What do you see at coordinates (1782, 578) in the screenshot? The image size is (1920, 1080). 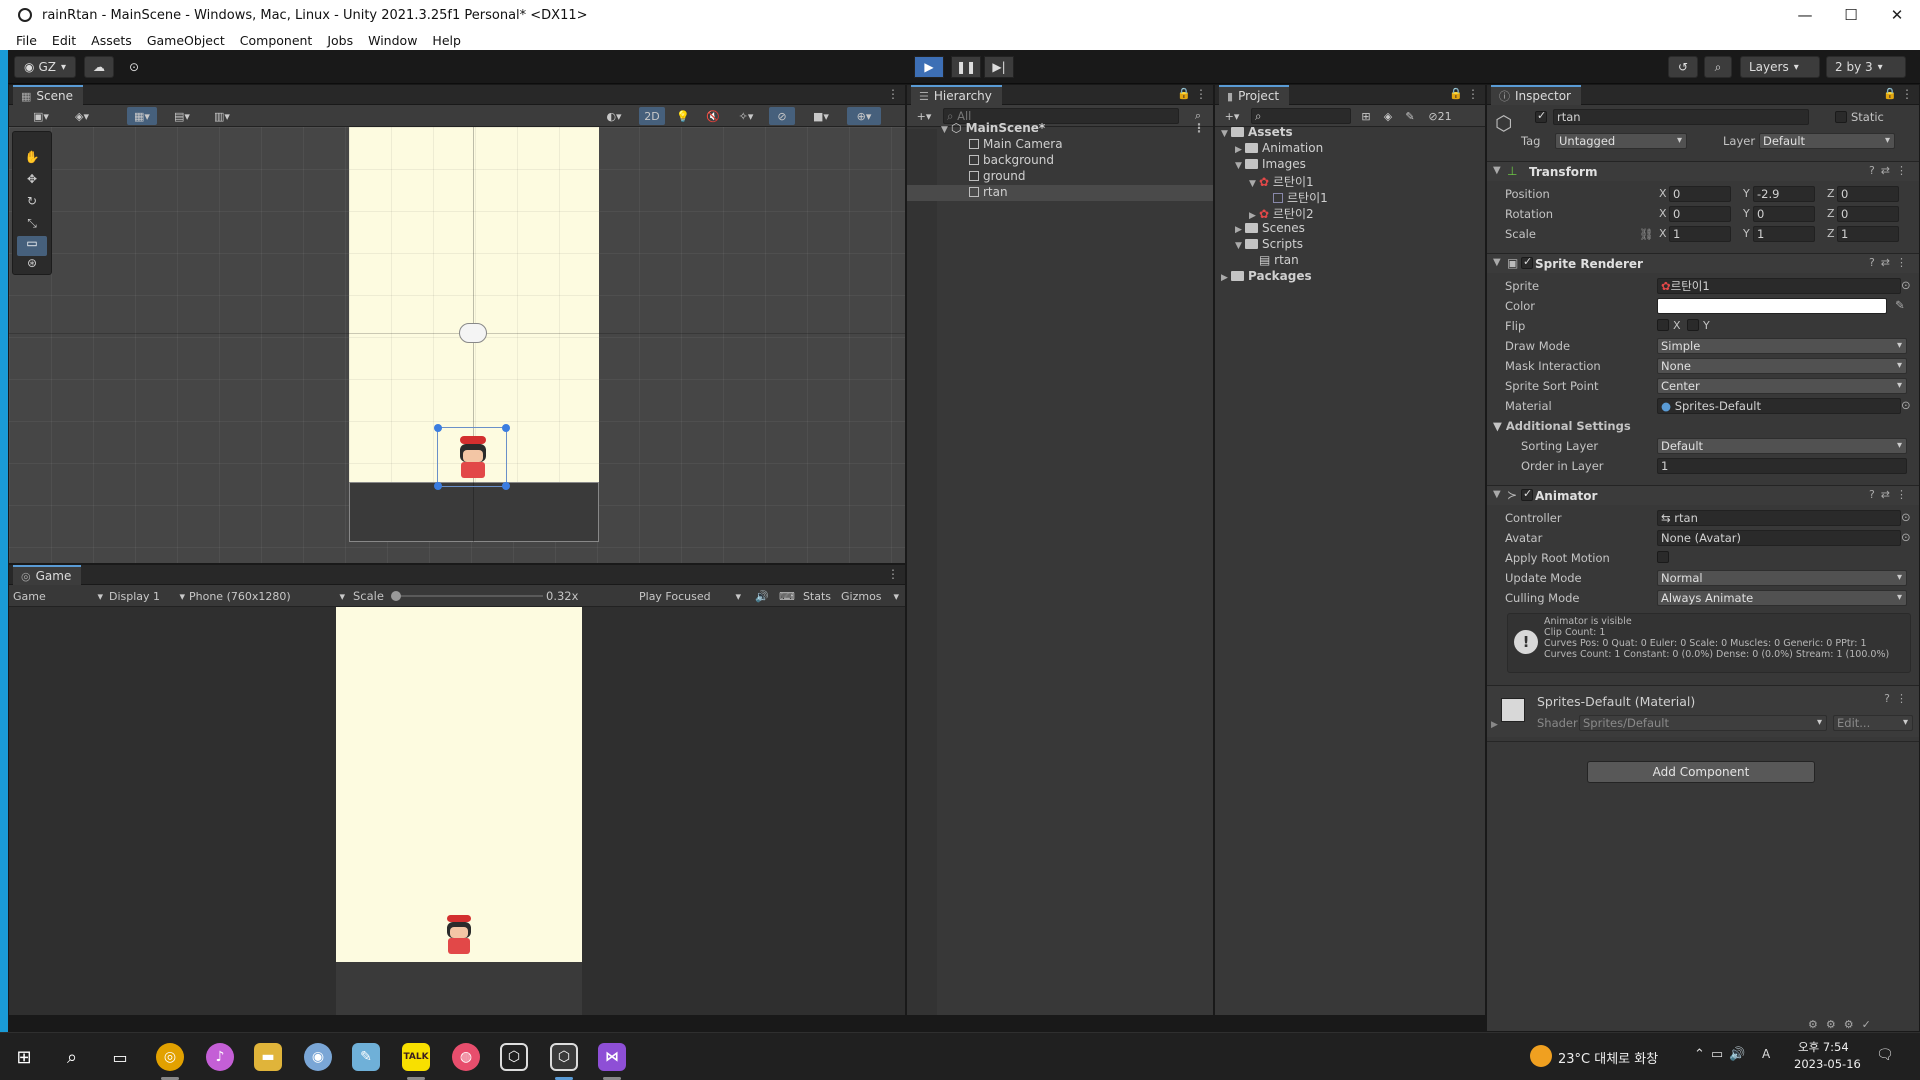 I see `update-mode-dropdown: Normal` at bounding box center [1782, 578].